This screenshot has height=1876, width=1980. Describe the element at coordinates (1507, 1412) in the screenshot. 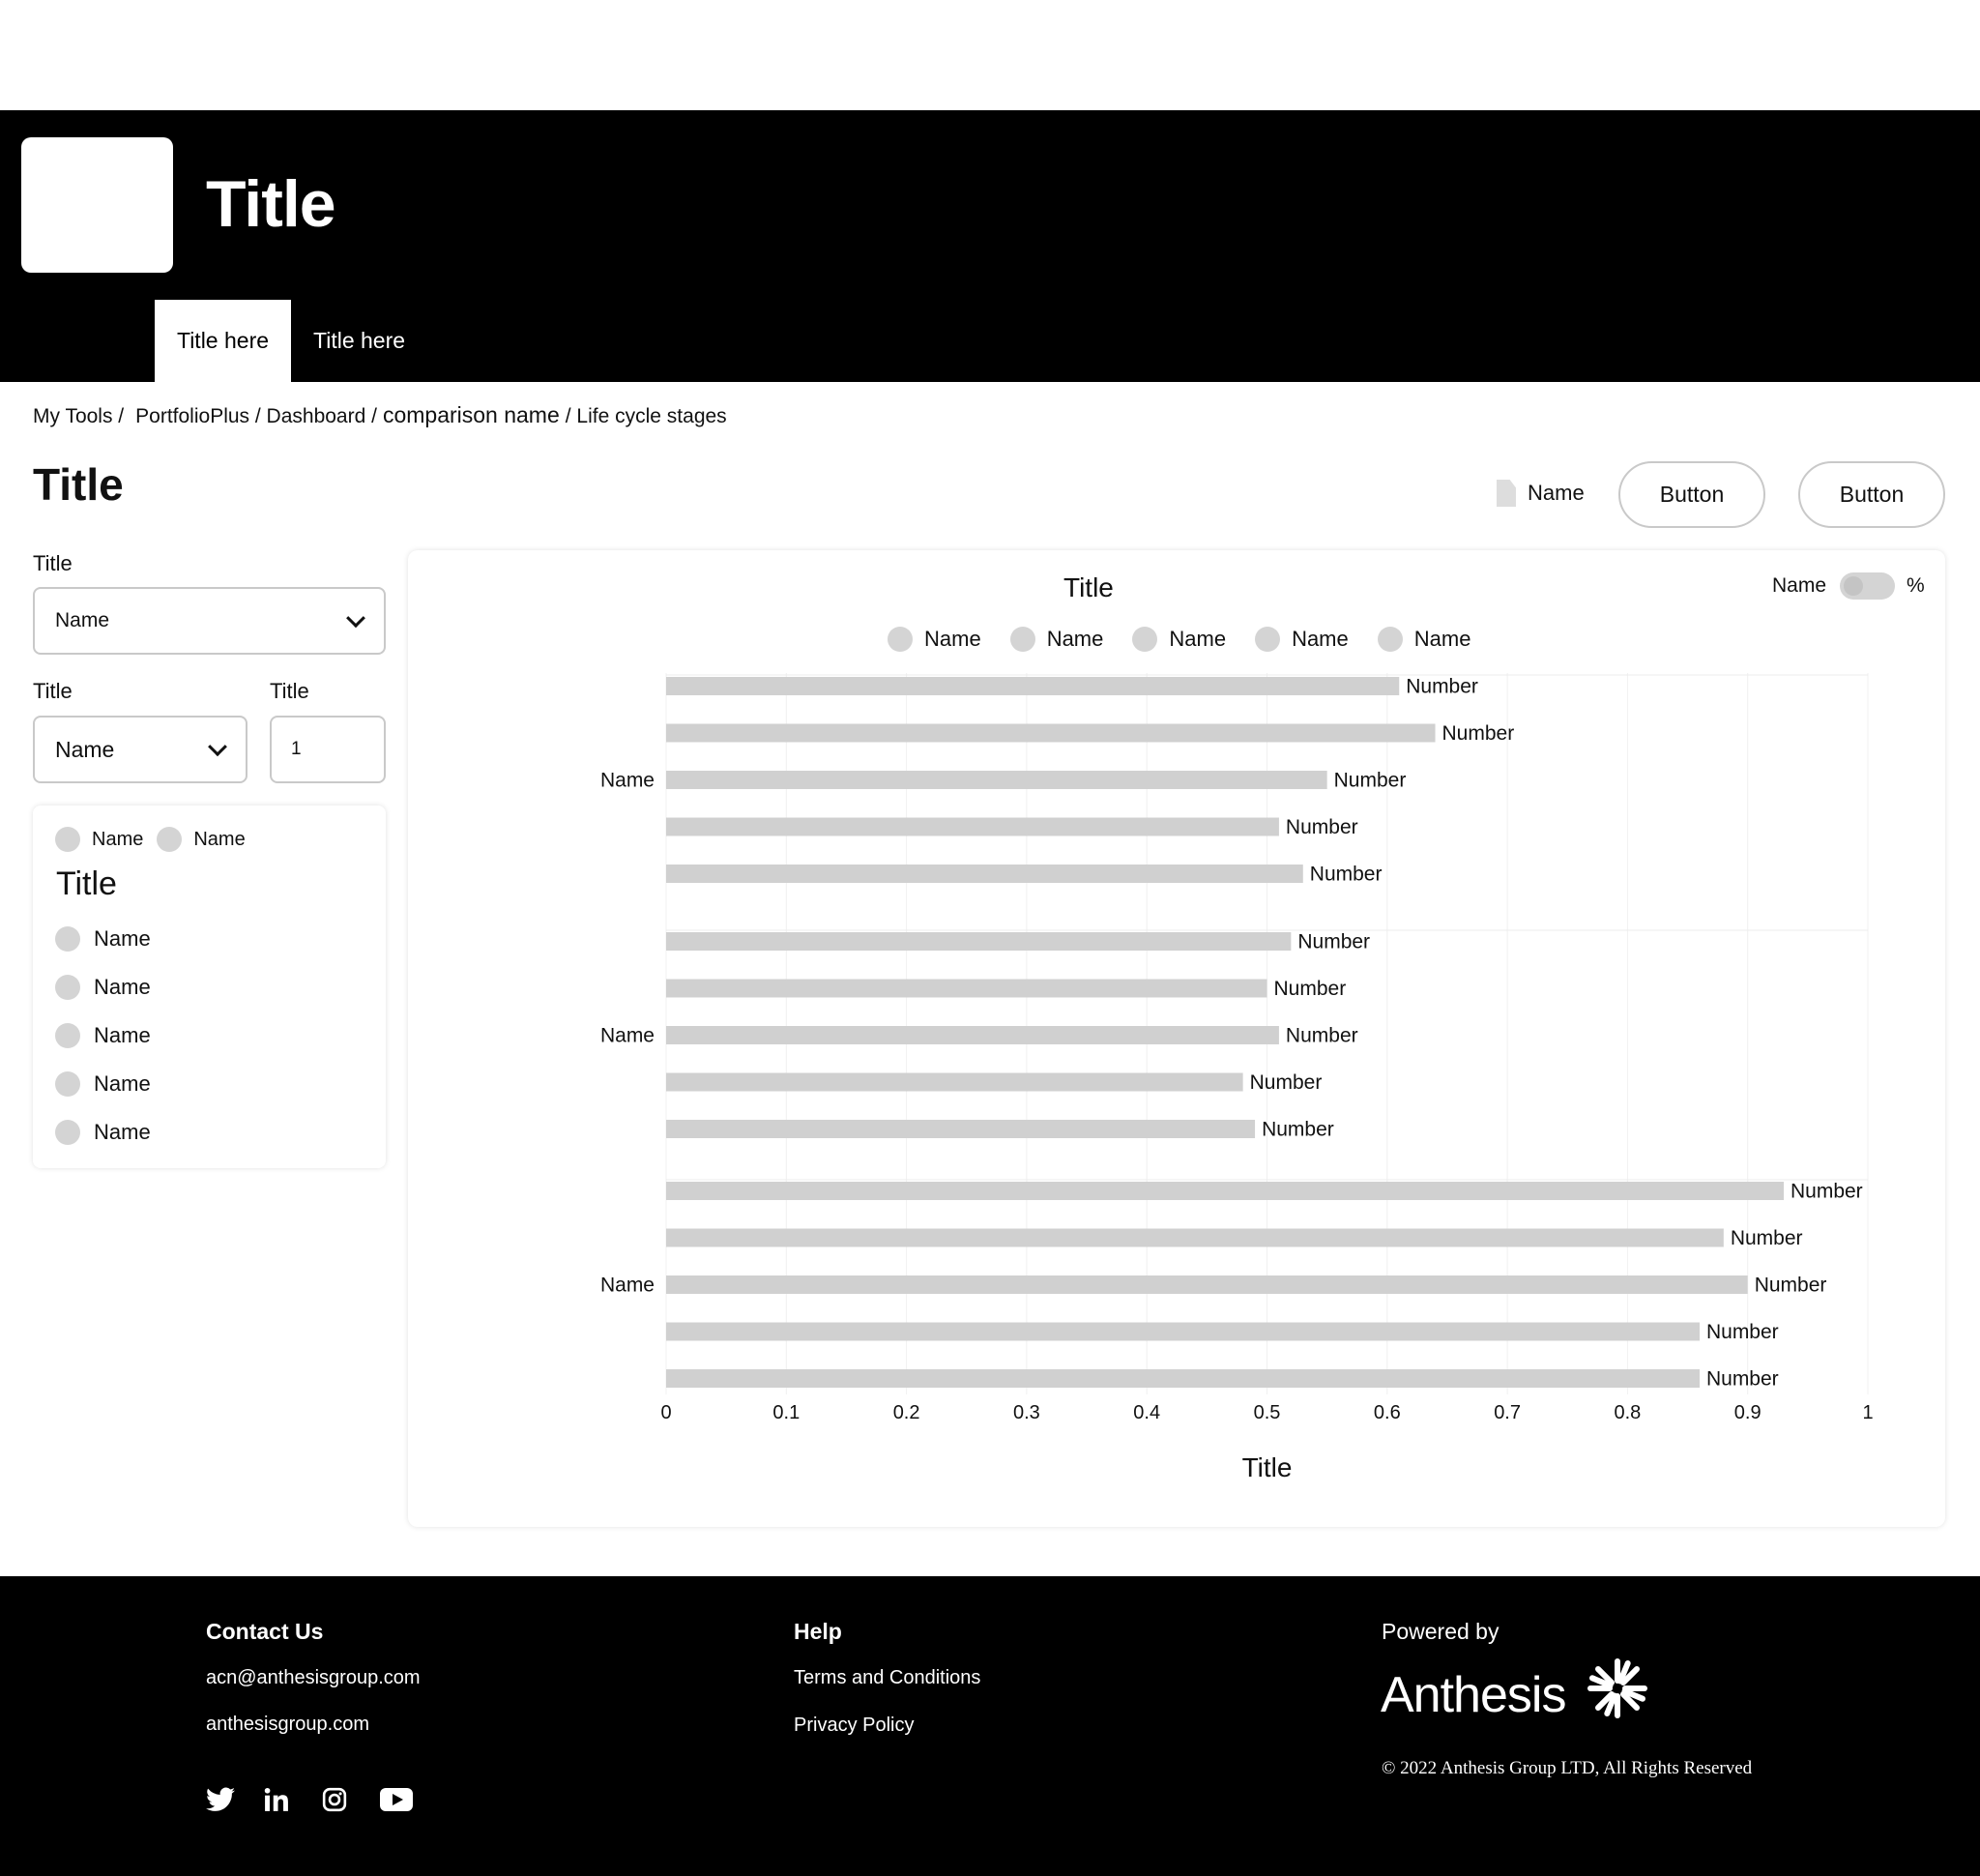

I see `x-tick-label: 0.7` at that location.